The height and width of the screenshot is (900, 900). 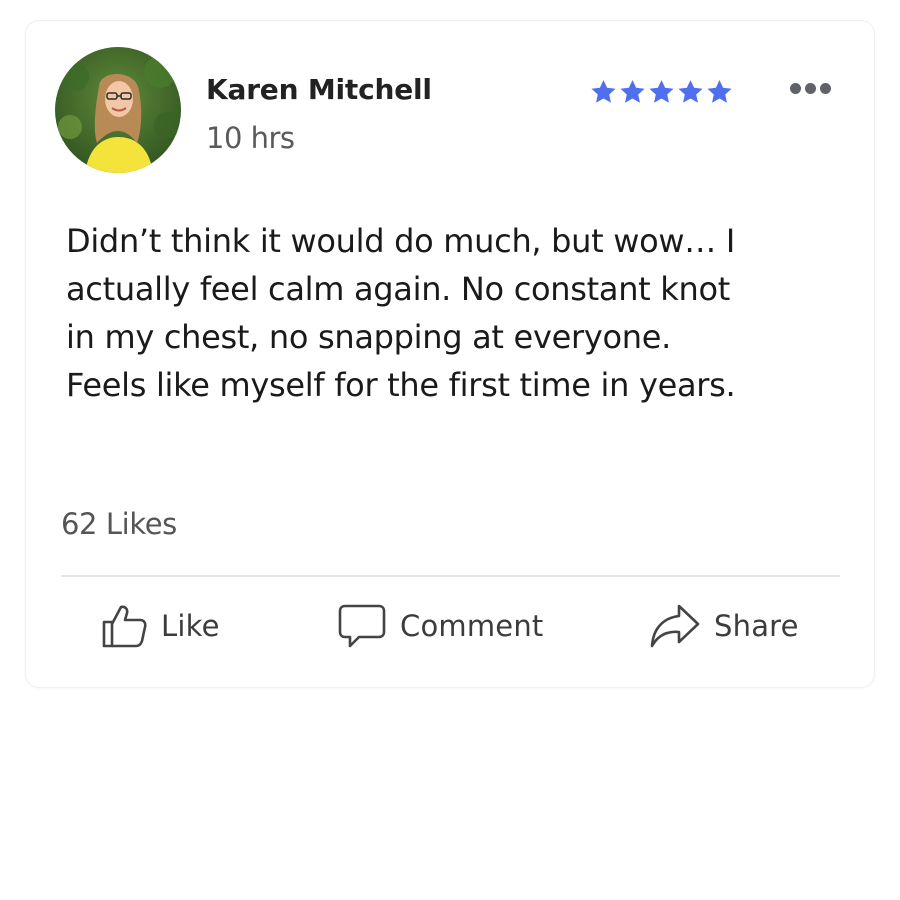 I want to click on profile-photo-icon, so click(x=118, y=110).